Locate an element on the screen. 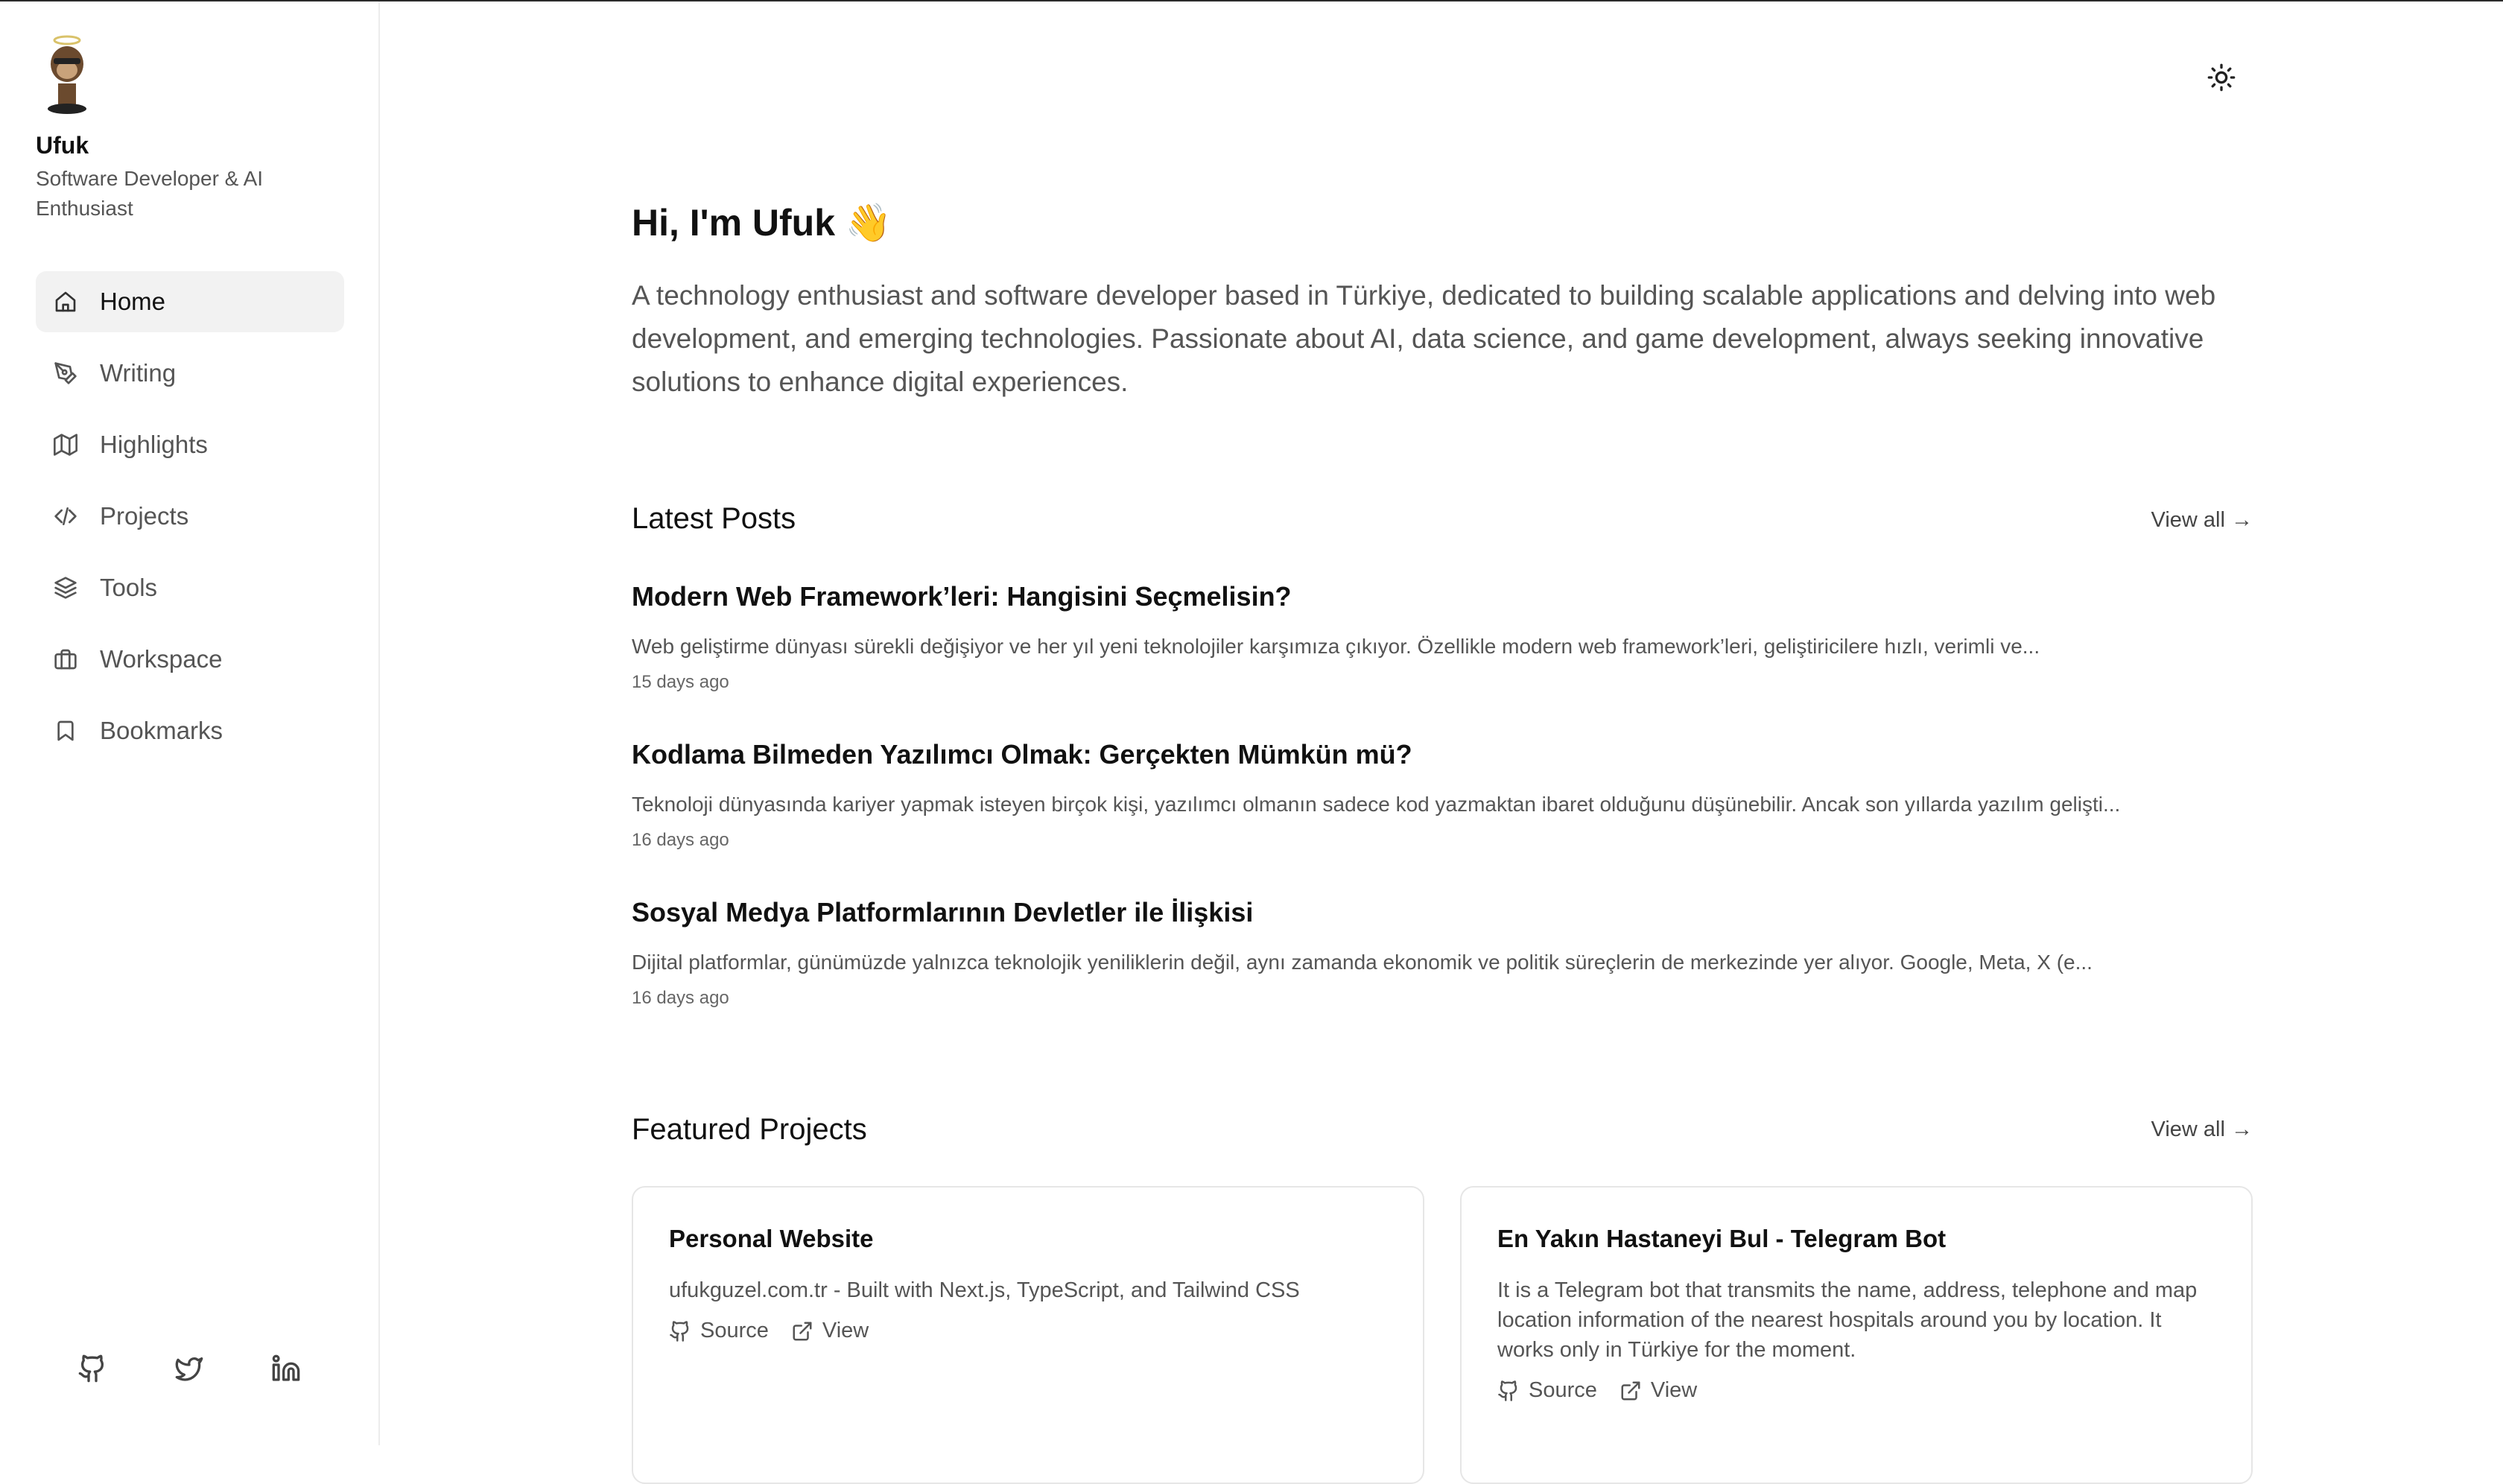 The image size is (2503, 1484). sidebar-item-label: Bookmarks is located at coordinates (161, 731).